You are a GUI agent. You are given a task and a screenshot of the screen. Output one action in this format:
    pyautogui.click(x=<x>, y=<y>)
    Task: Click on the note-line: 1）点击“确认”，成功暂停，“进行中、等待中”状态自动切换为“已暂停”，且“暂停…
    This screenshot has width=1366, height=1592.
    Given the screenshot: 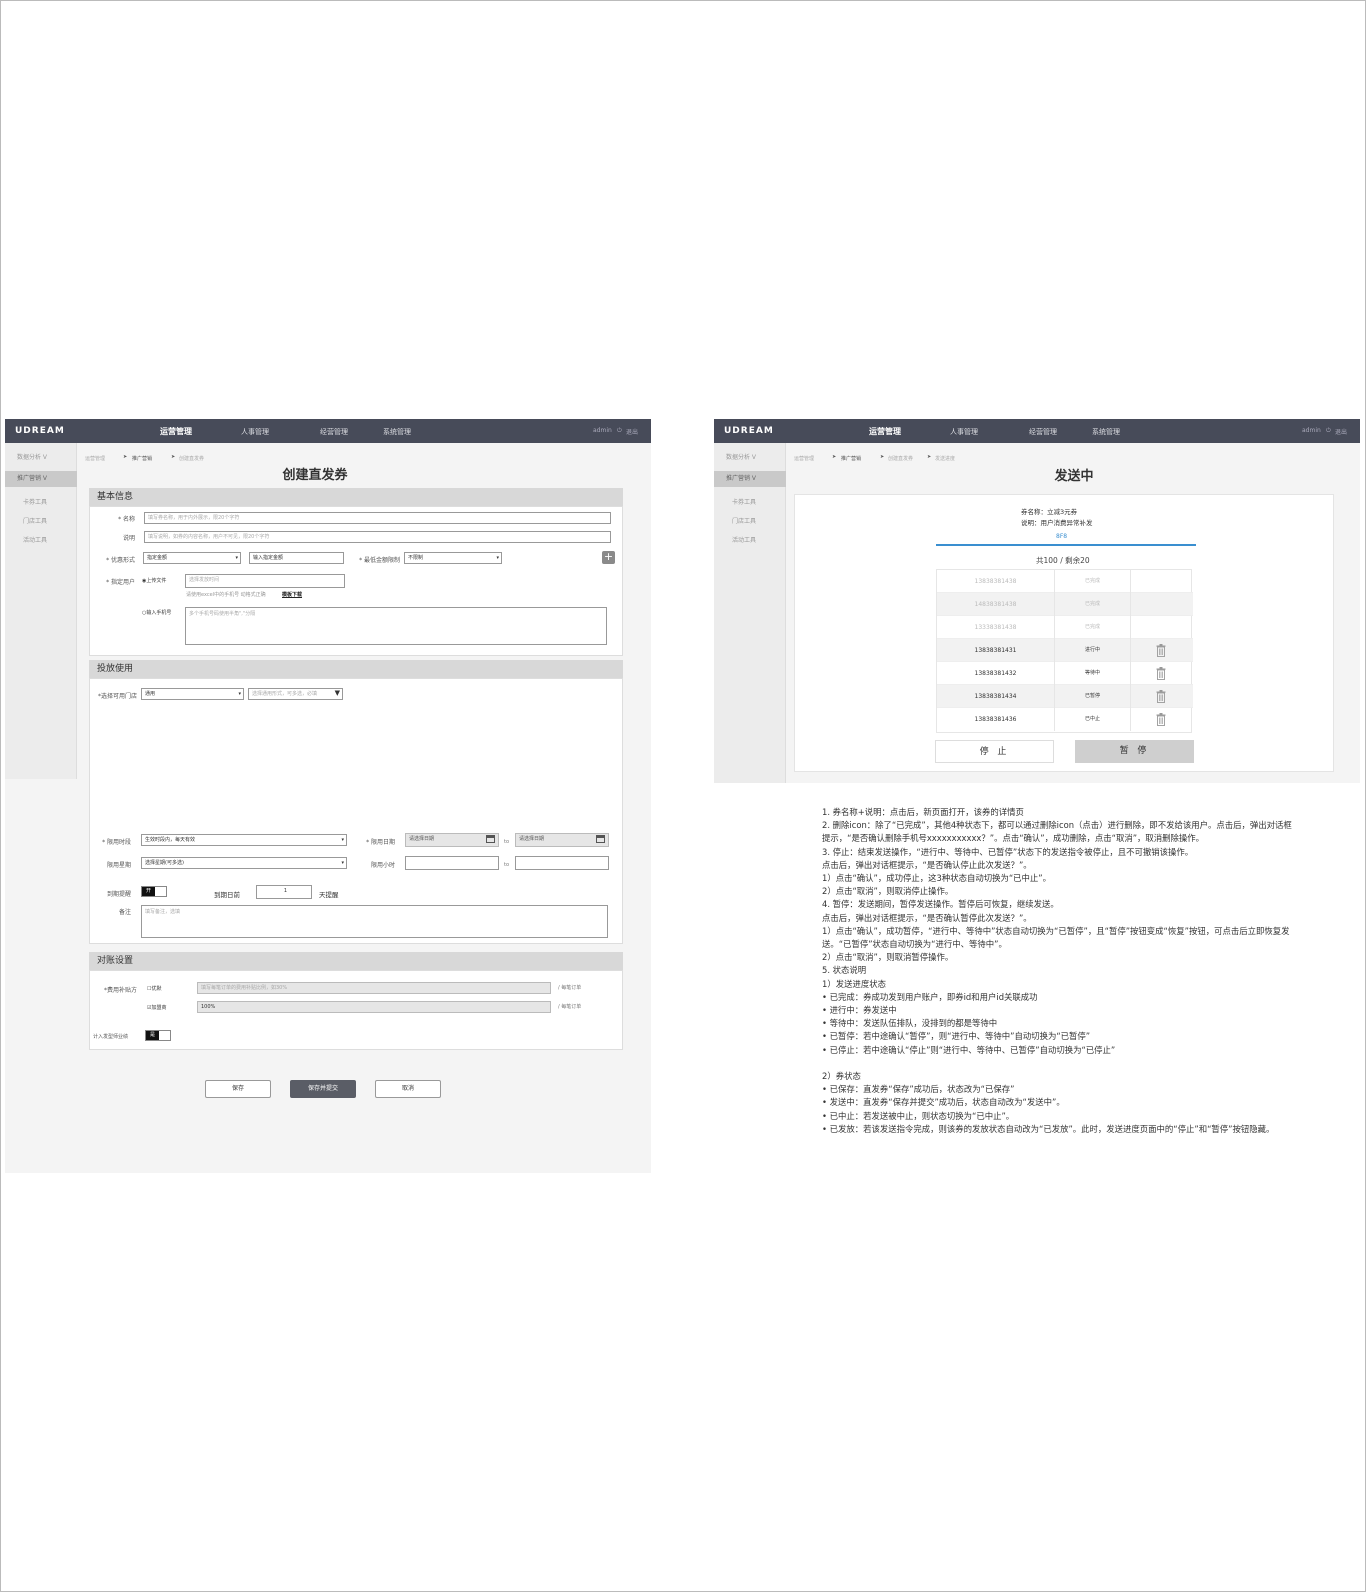 What is the action you would take?
    pyautogui.click(x=1056, y=937)
    